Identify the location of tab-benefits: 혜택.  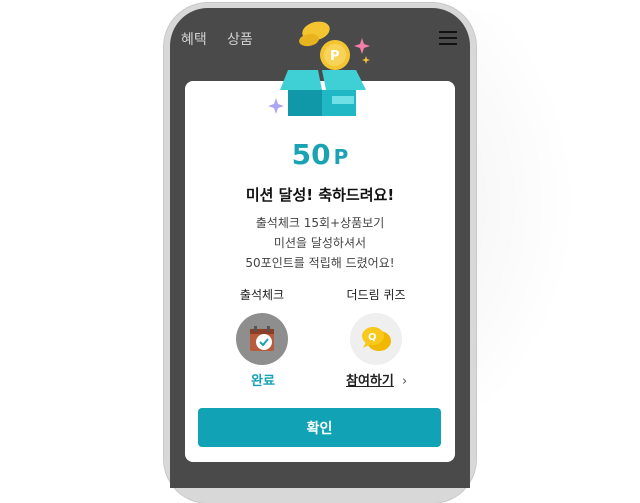
(194, 39).